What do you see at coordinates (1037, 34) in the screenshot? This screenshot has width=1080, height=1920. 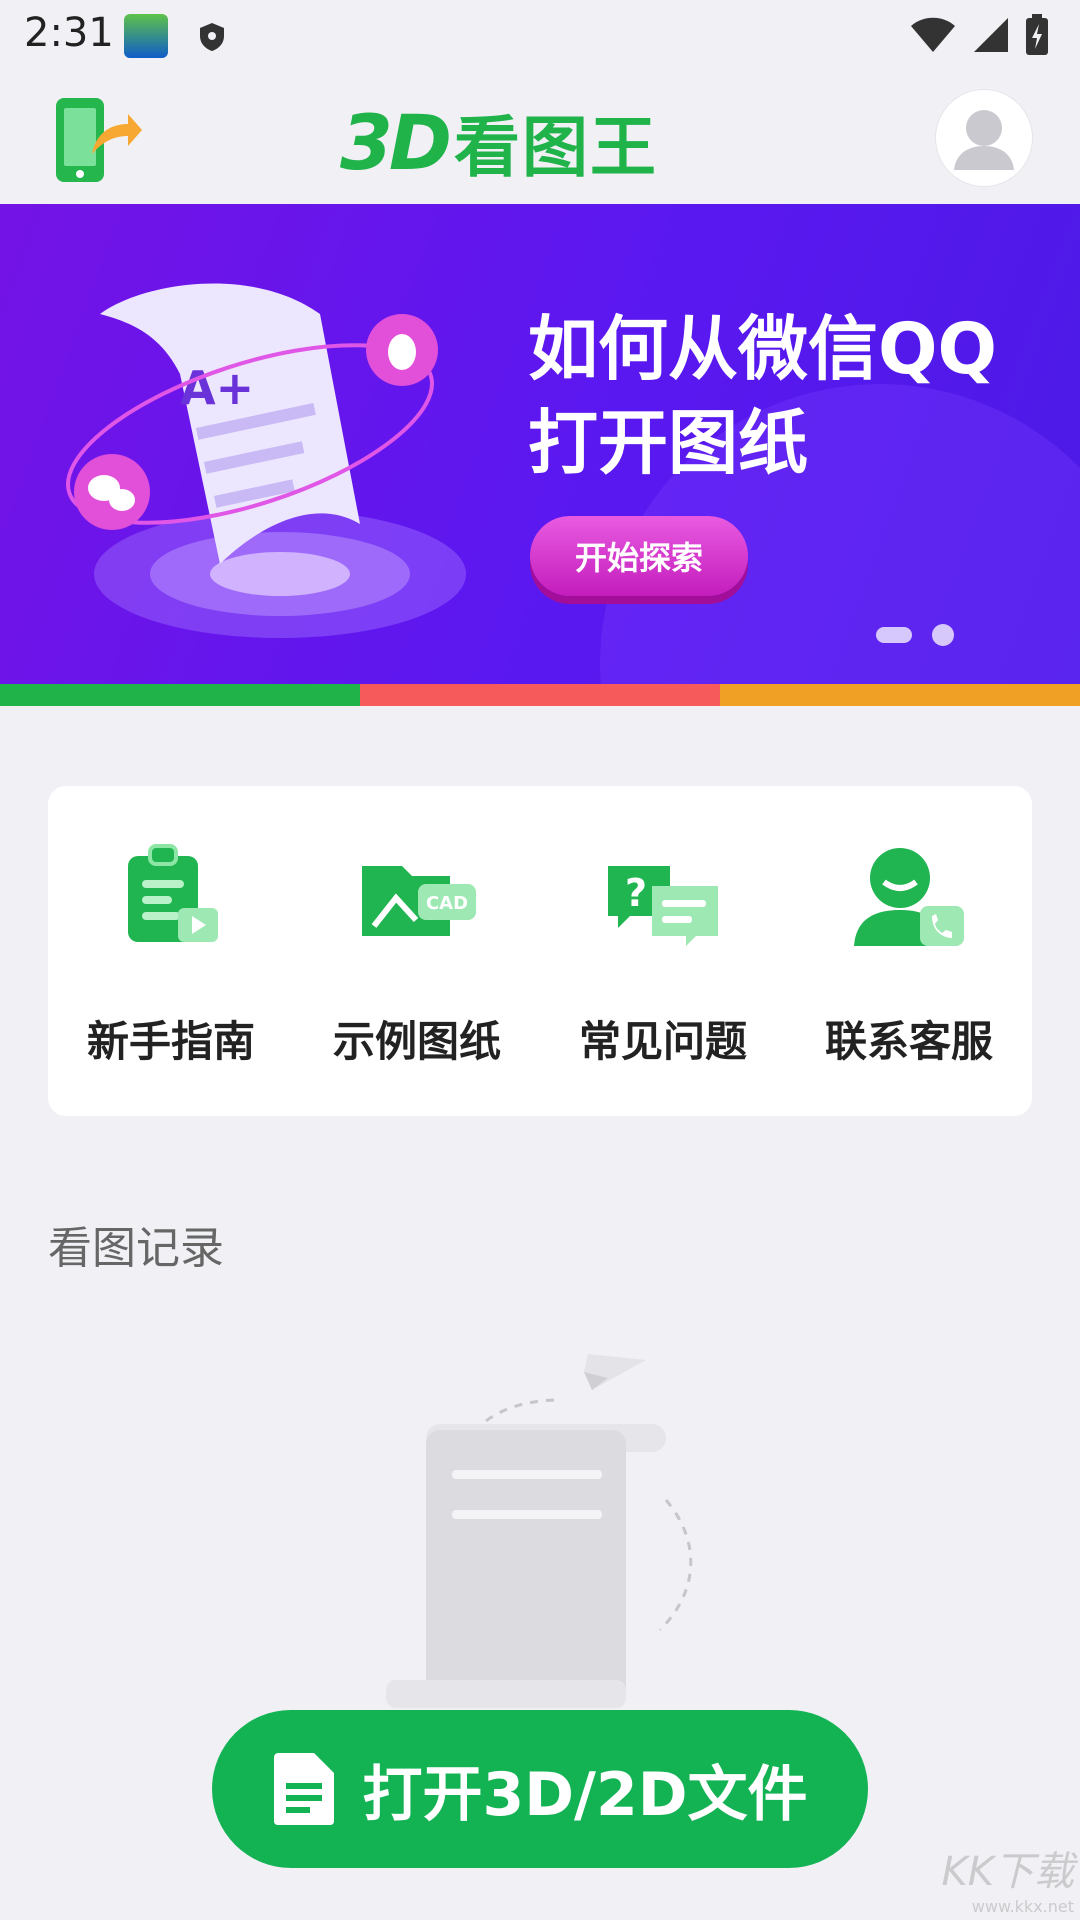 I see `battery-charging-icon` at bounding box center [1037, 34].